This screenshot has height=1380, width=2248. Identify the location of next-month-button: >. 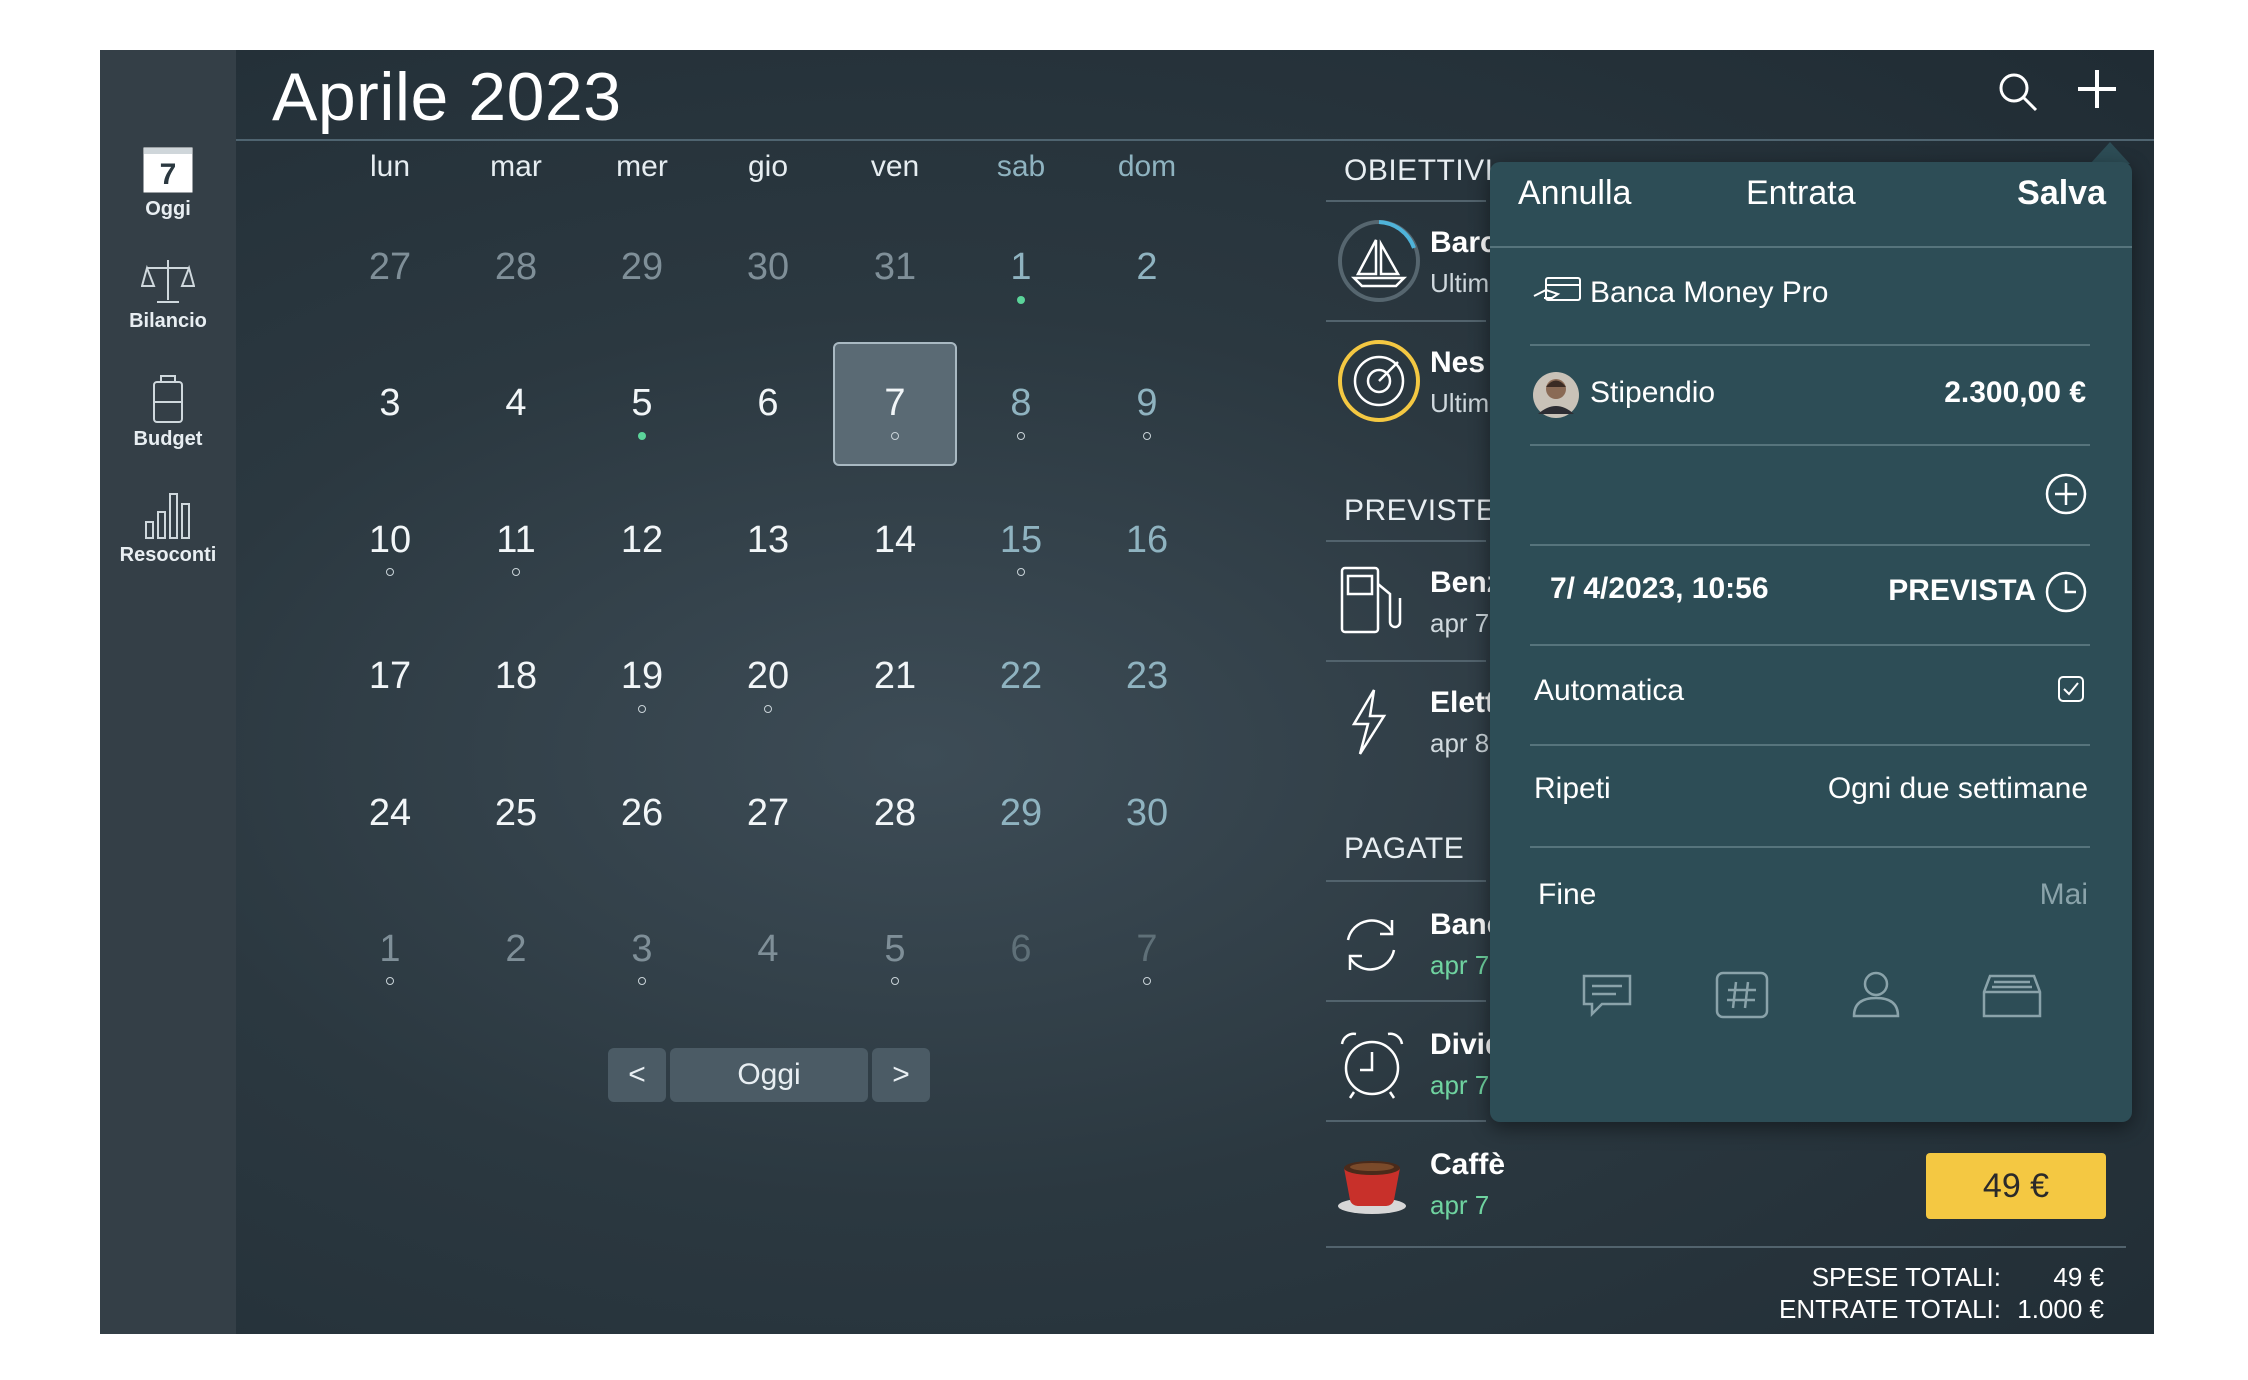
(901, 1075).